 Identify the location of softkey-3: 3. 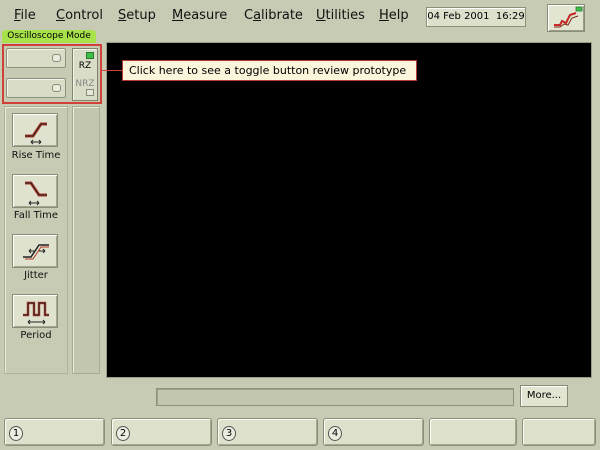
(267, 432).